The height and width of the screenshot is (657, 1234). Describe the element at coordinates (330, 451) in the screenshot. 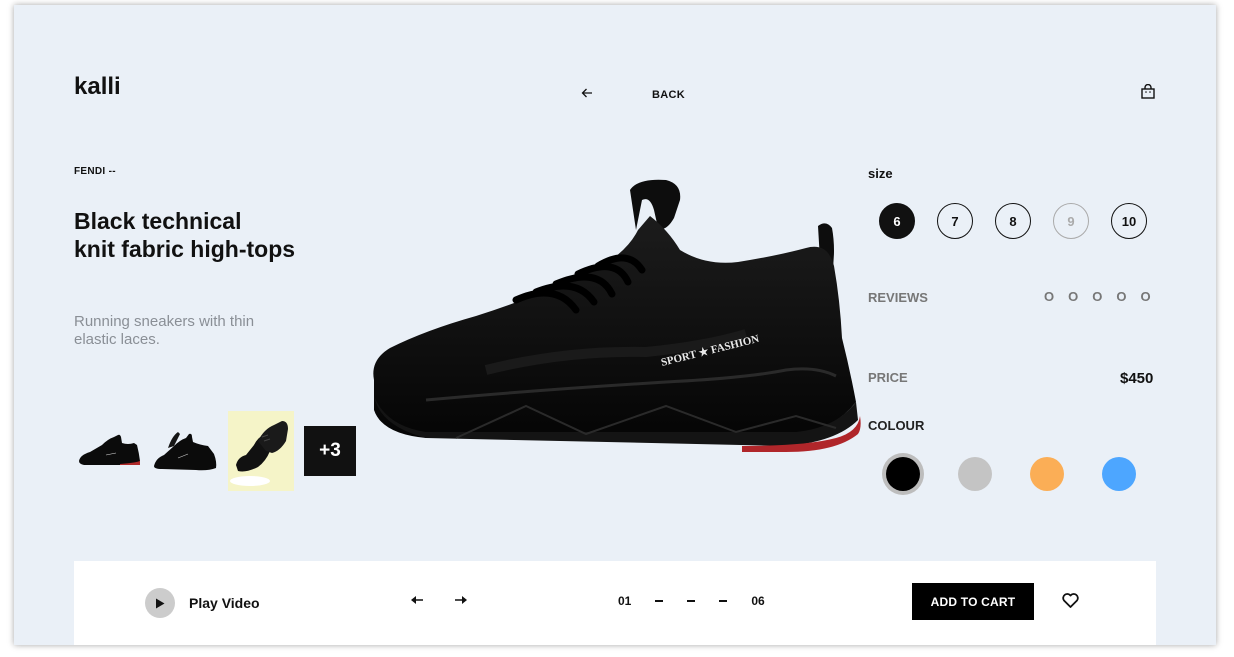

I see `more-images-button: +3` at that location.